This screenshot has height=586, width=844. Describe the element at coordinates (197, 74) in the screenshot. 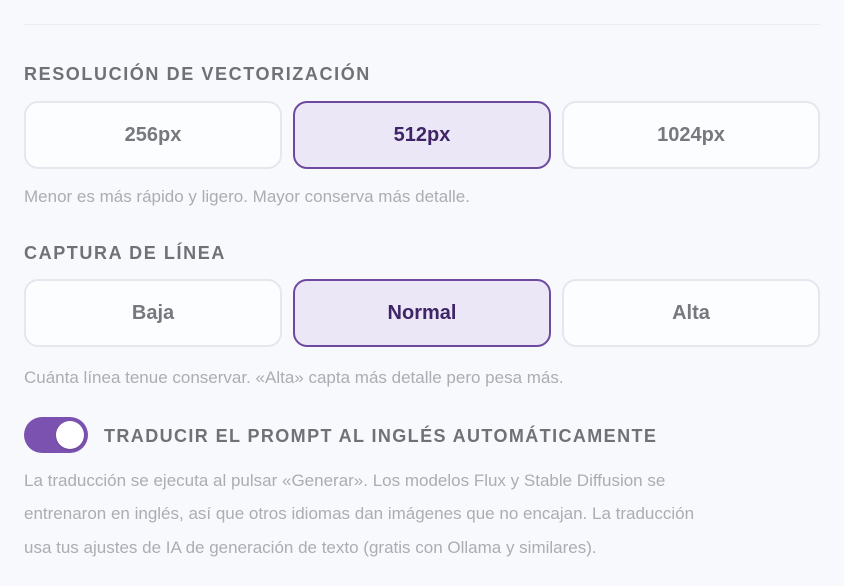

I see `resolution-title: RESOLUCIÓN DE VECTORIZACIÓN` at that location.